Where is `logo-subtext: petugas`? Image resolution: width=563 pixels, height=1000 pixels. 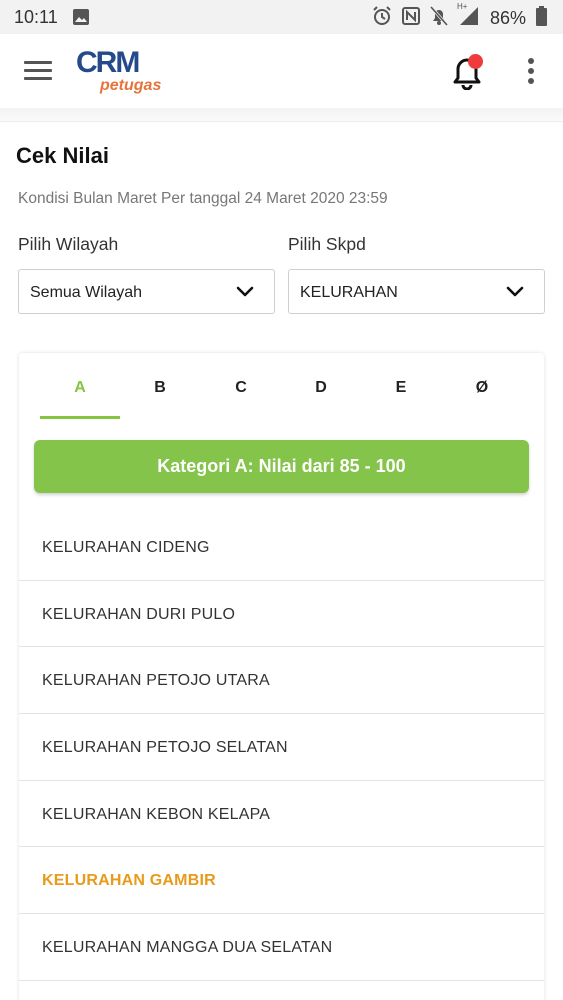
logo-subtext: petugas is located at coordinates (131, 85).